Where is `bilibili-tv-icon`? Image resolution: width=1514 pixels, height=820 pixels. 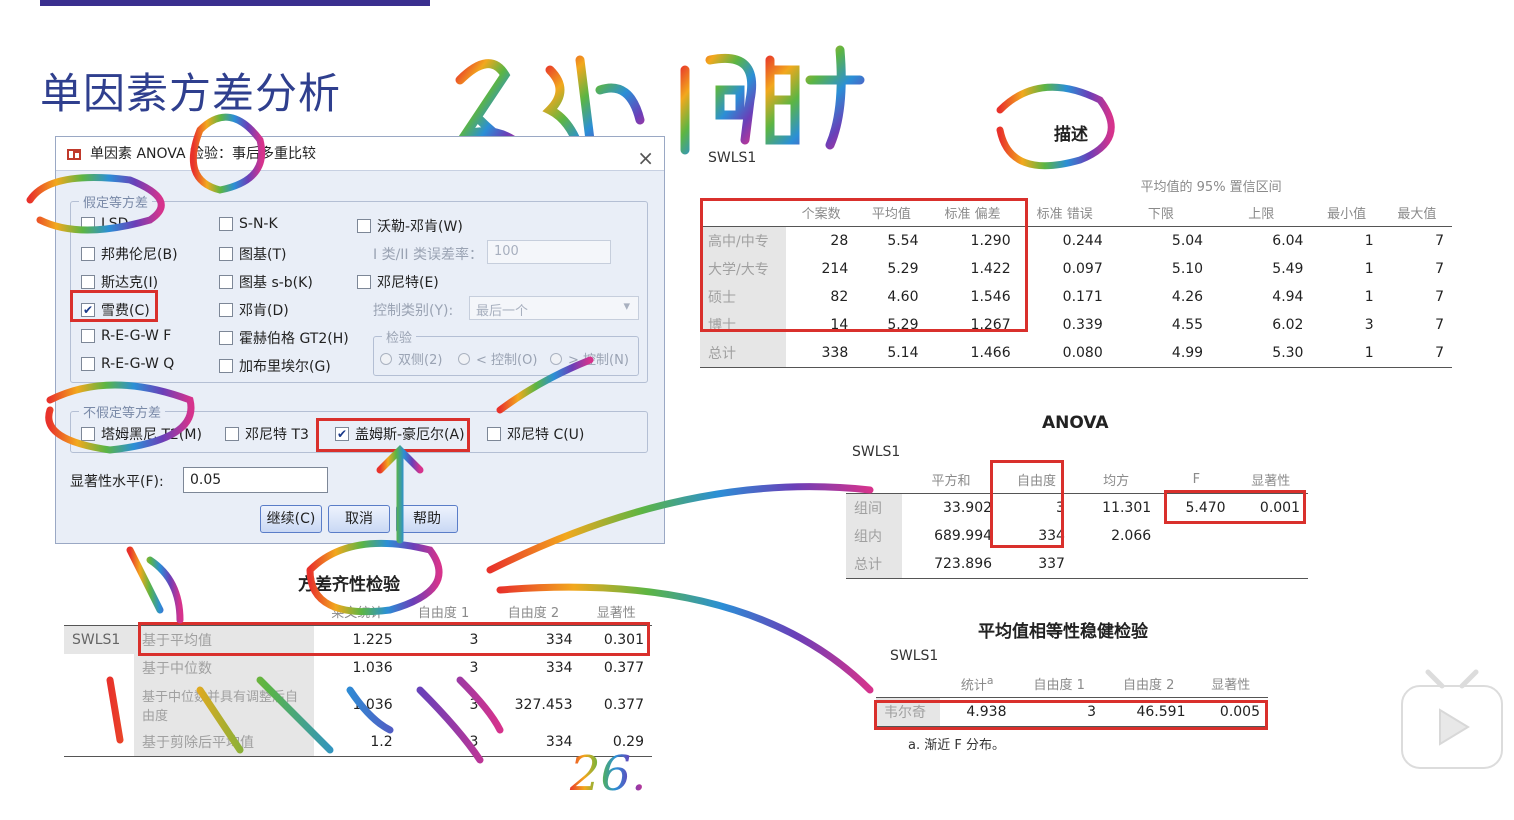 bilibili-tv-icon is located at coordinates (1452, 719).